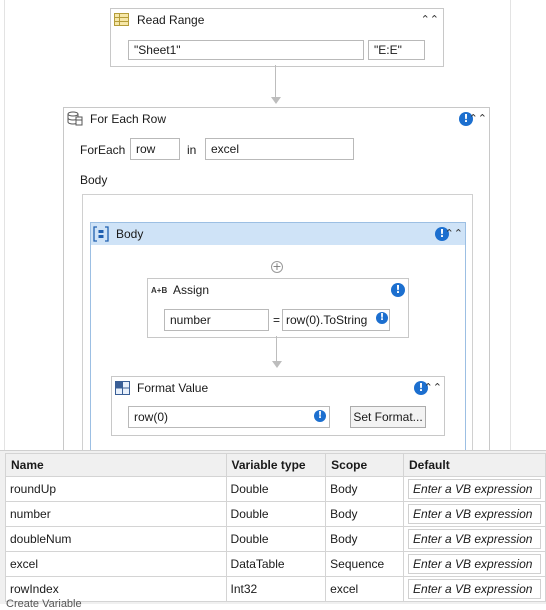  Describe the element at coordinates (116, 539) in the screenshot. I see `variable-name-cell: doubleNum` at that location.